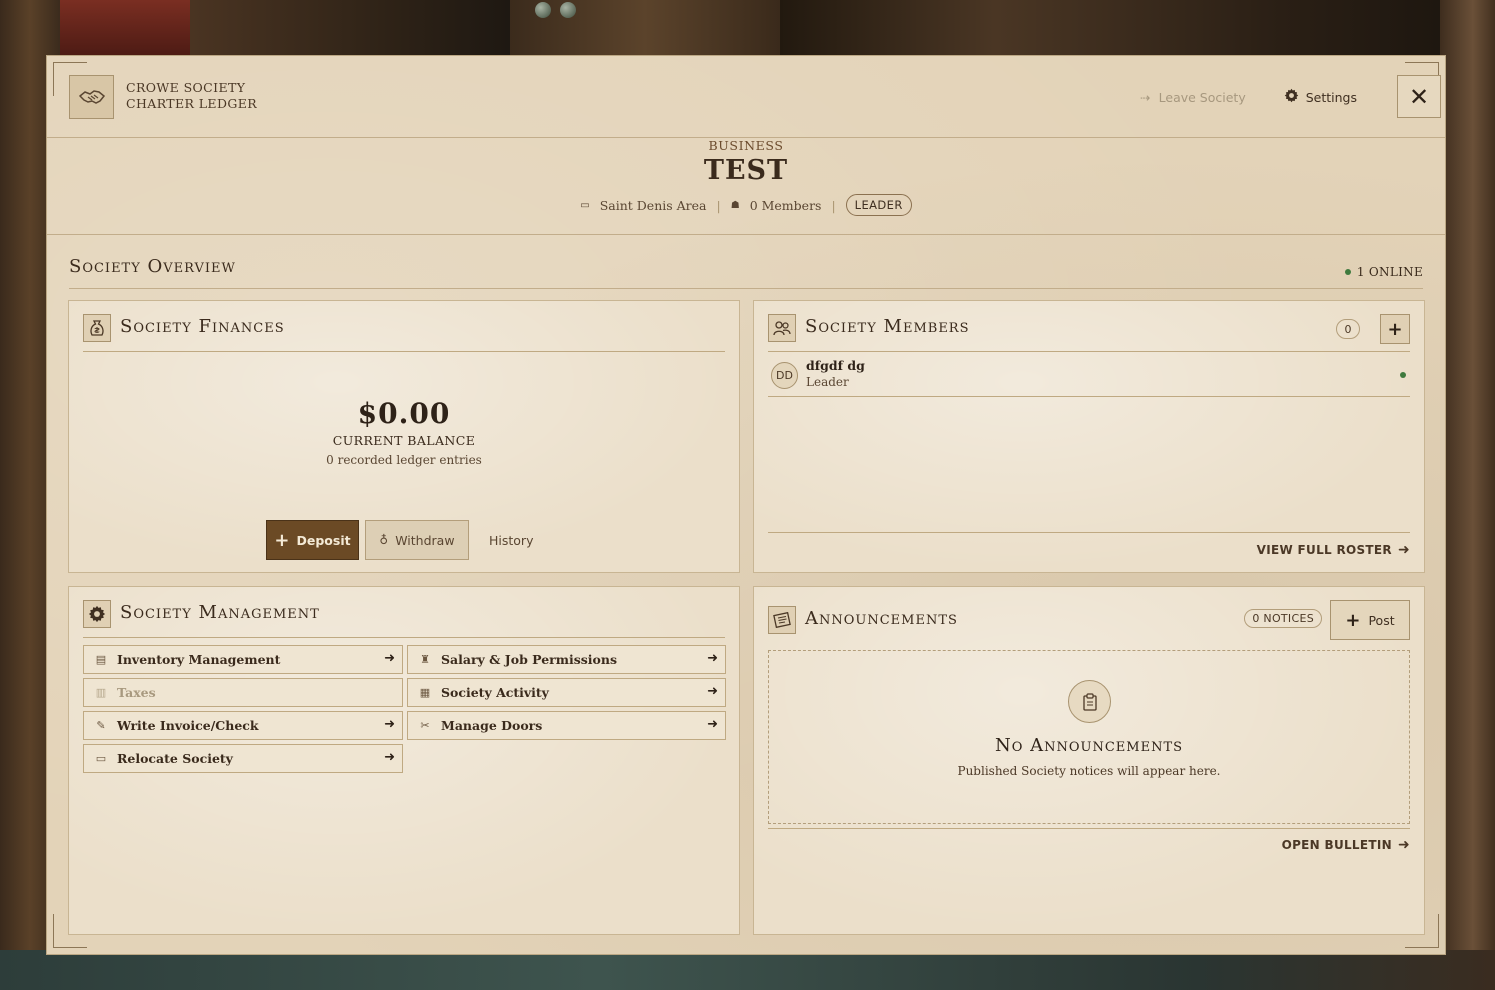 This screenshot has height=990, width=1495. What do you see at coordinates (323, 540) in the screenshot?
I see `deposit-label: Deposit` at bounding box center [323, 540].